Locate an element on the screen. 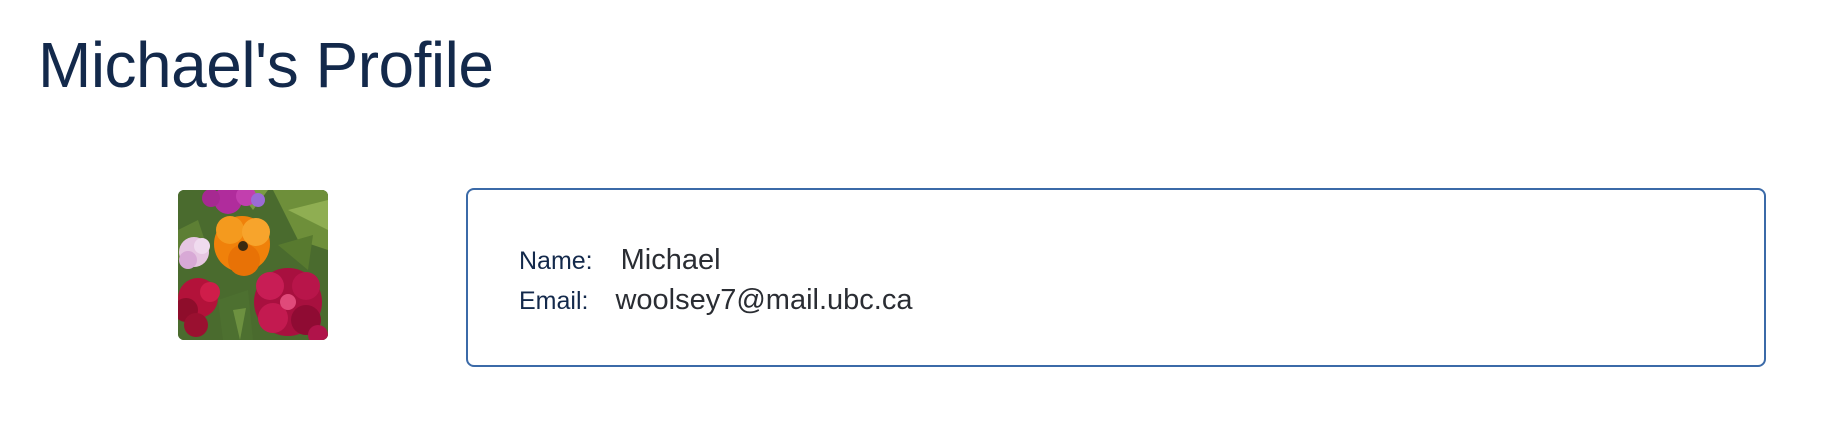 This screenshot has height=439, width=1837. avatar is located at coordinates (253, 265).